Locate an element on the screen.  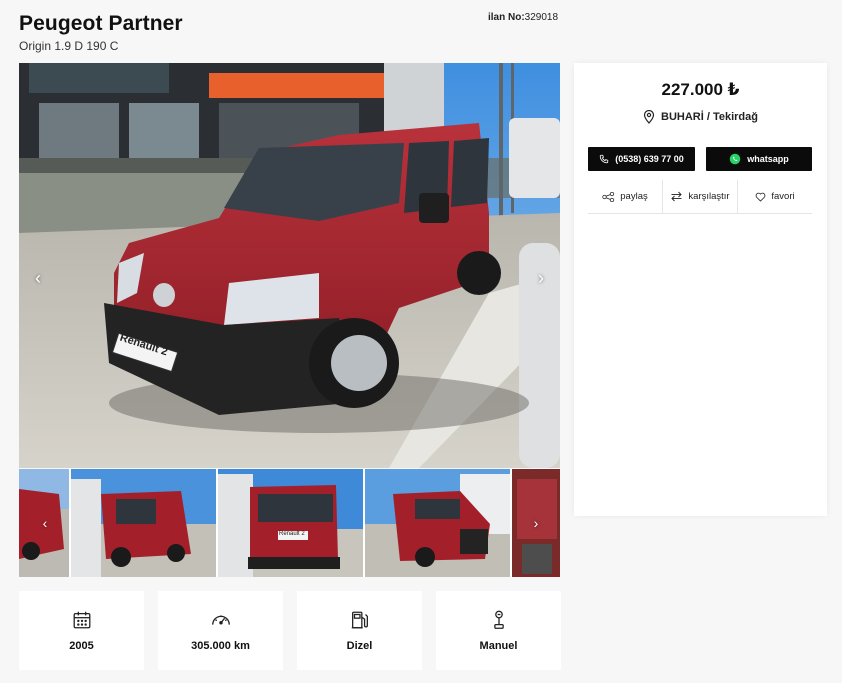
spec-year: 2005 is located at coordinates (81, 630).